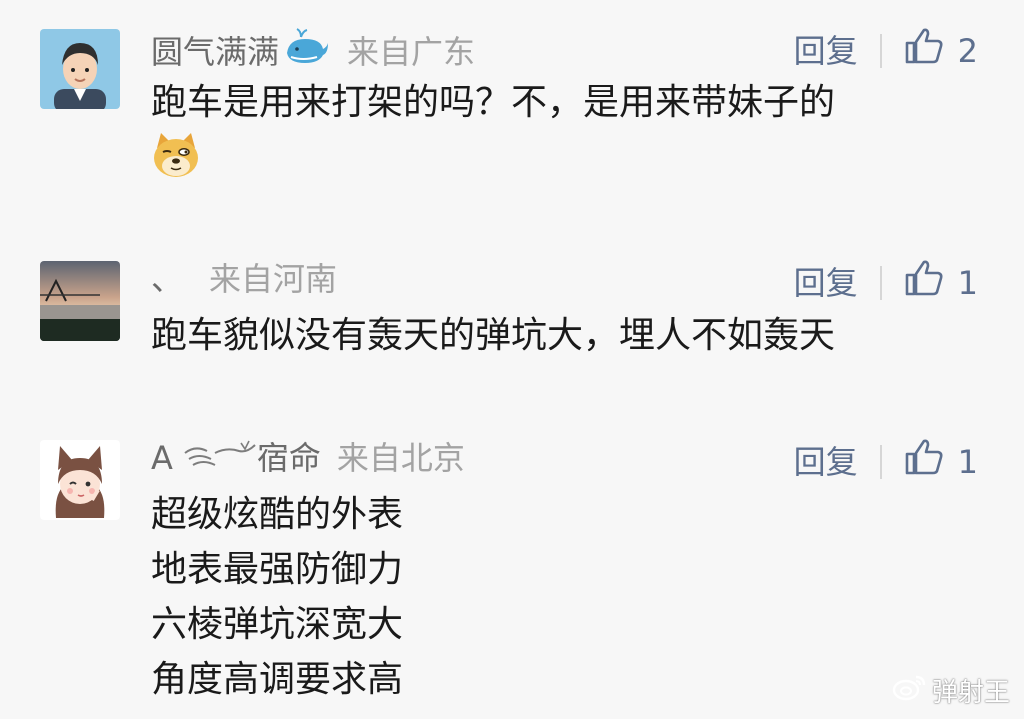  I want to click on like-count: 2, so click(967, 50).